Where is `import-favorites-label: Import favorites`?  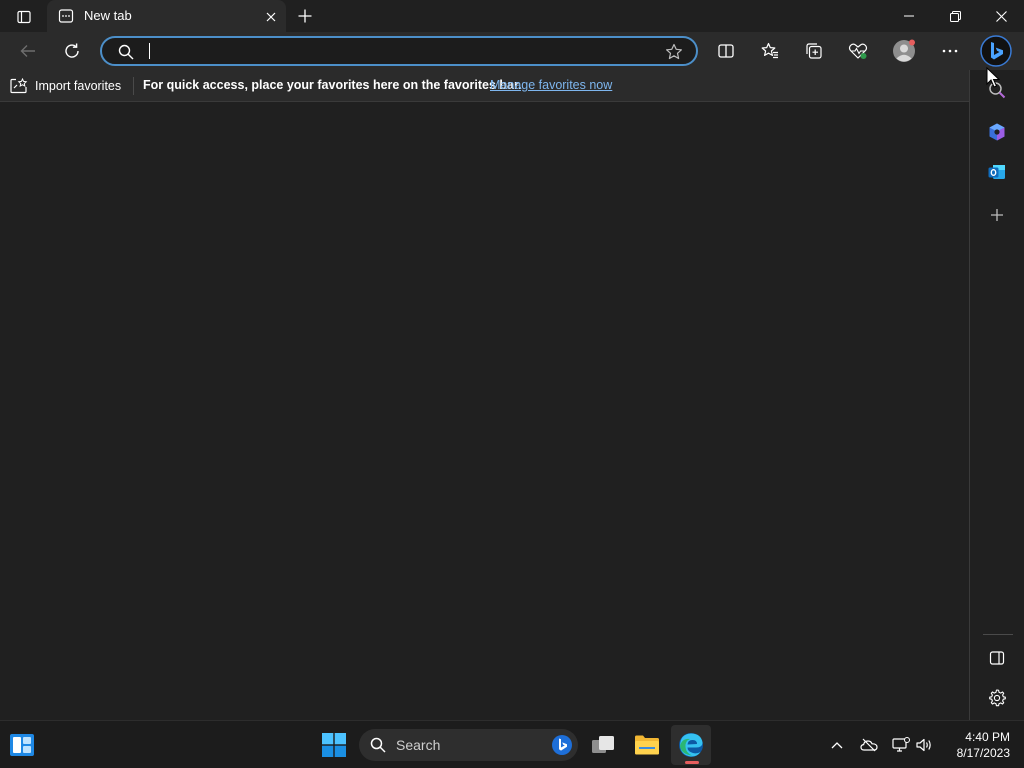
import-favorites-label: Import favorites is located at coordinates (78, 86).